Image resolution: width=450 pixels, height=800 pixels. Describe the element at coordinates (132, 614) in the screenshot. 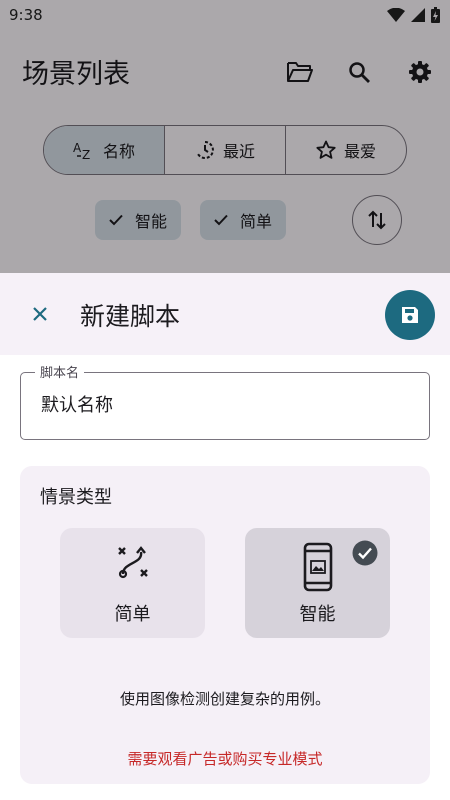

I see `option-label: 简单` at that location.